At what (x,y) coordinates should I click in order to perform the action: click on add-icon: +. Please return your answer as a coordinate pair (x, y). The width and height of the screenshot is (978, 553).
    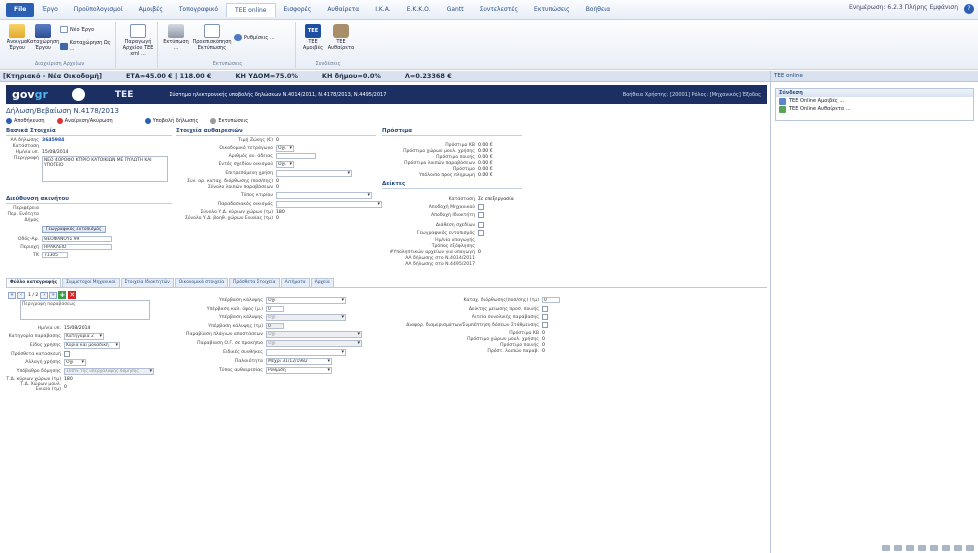
    Looking at the image, I should click on (62, 295).